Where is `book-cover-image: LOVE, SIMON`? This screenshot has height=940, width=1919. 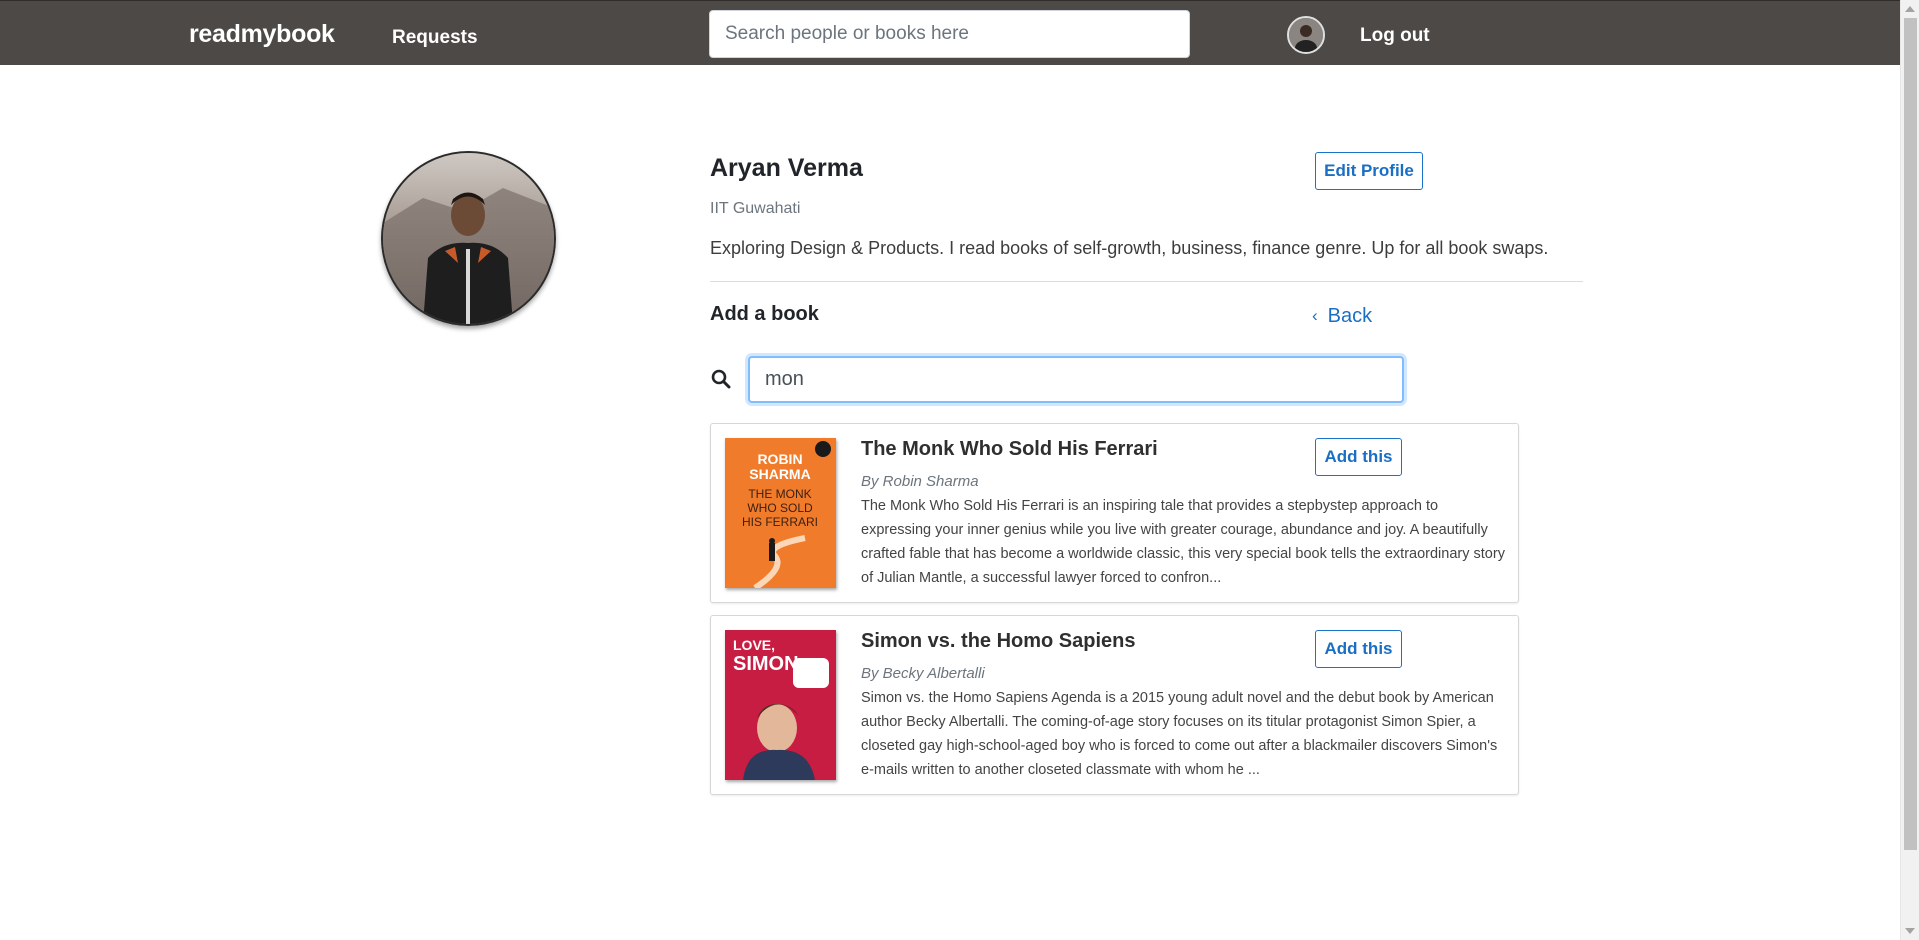
book-cover-image: LOVE, SIMON is located at coordinates (780, 705).